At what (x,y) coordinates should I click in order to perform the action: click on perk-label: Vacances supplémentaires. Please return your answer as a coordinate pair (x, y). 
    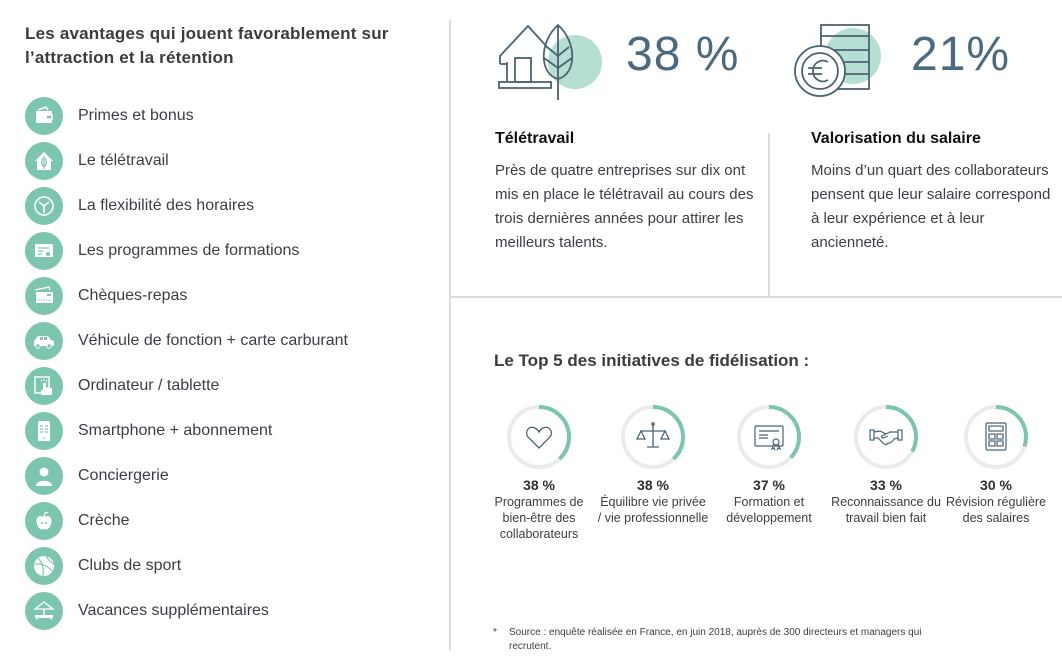
    Looking at the image, I should click on (173, 610).